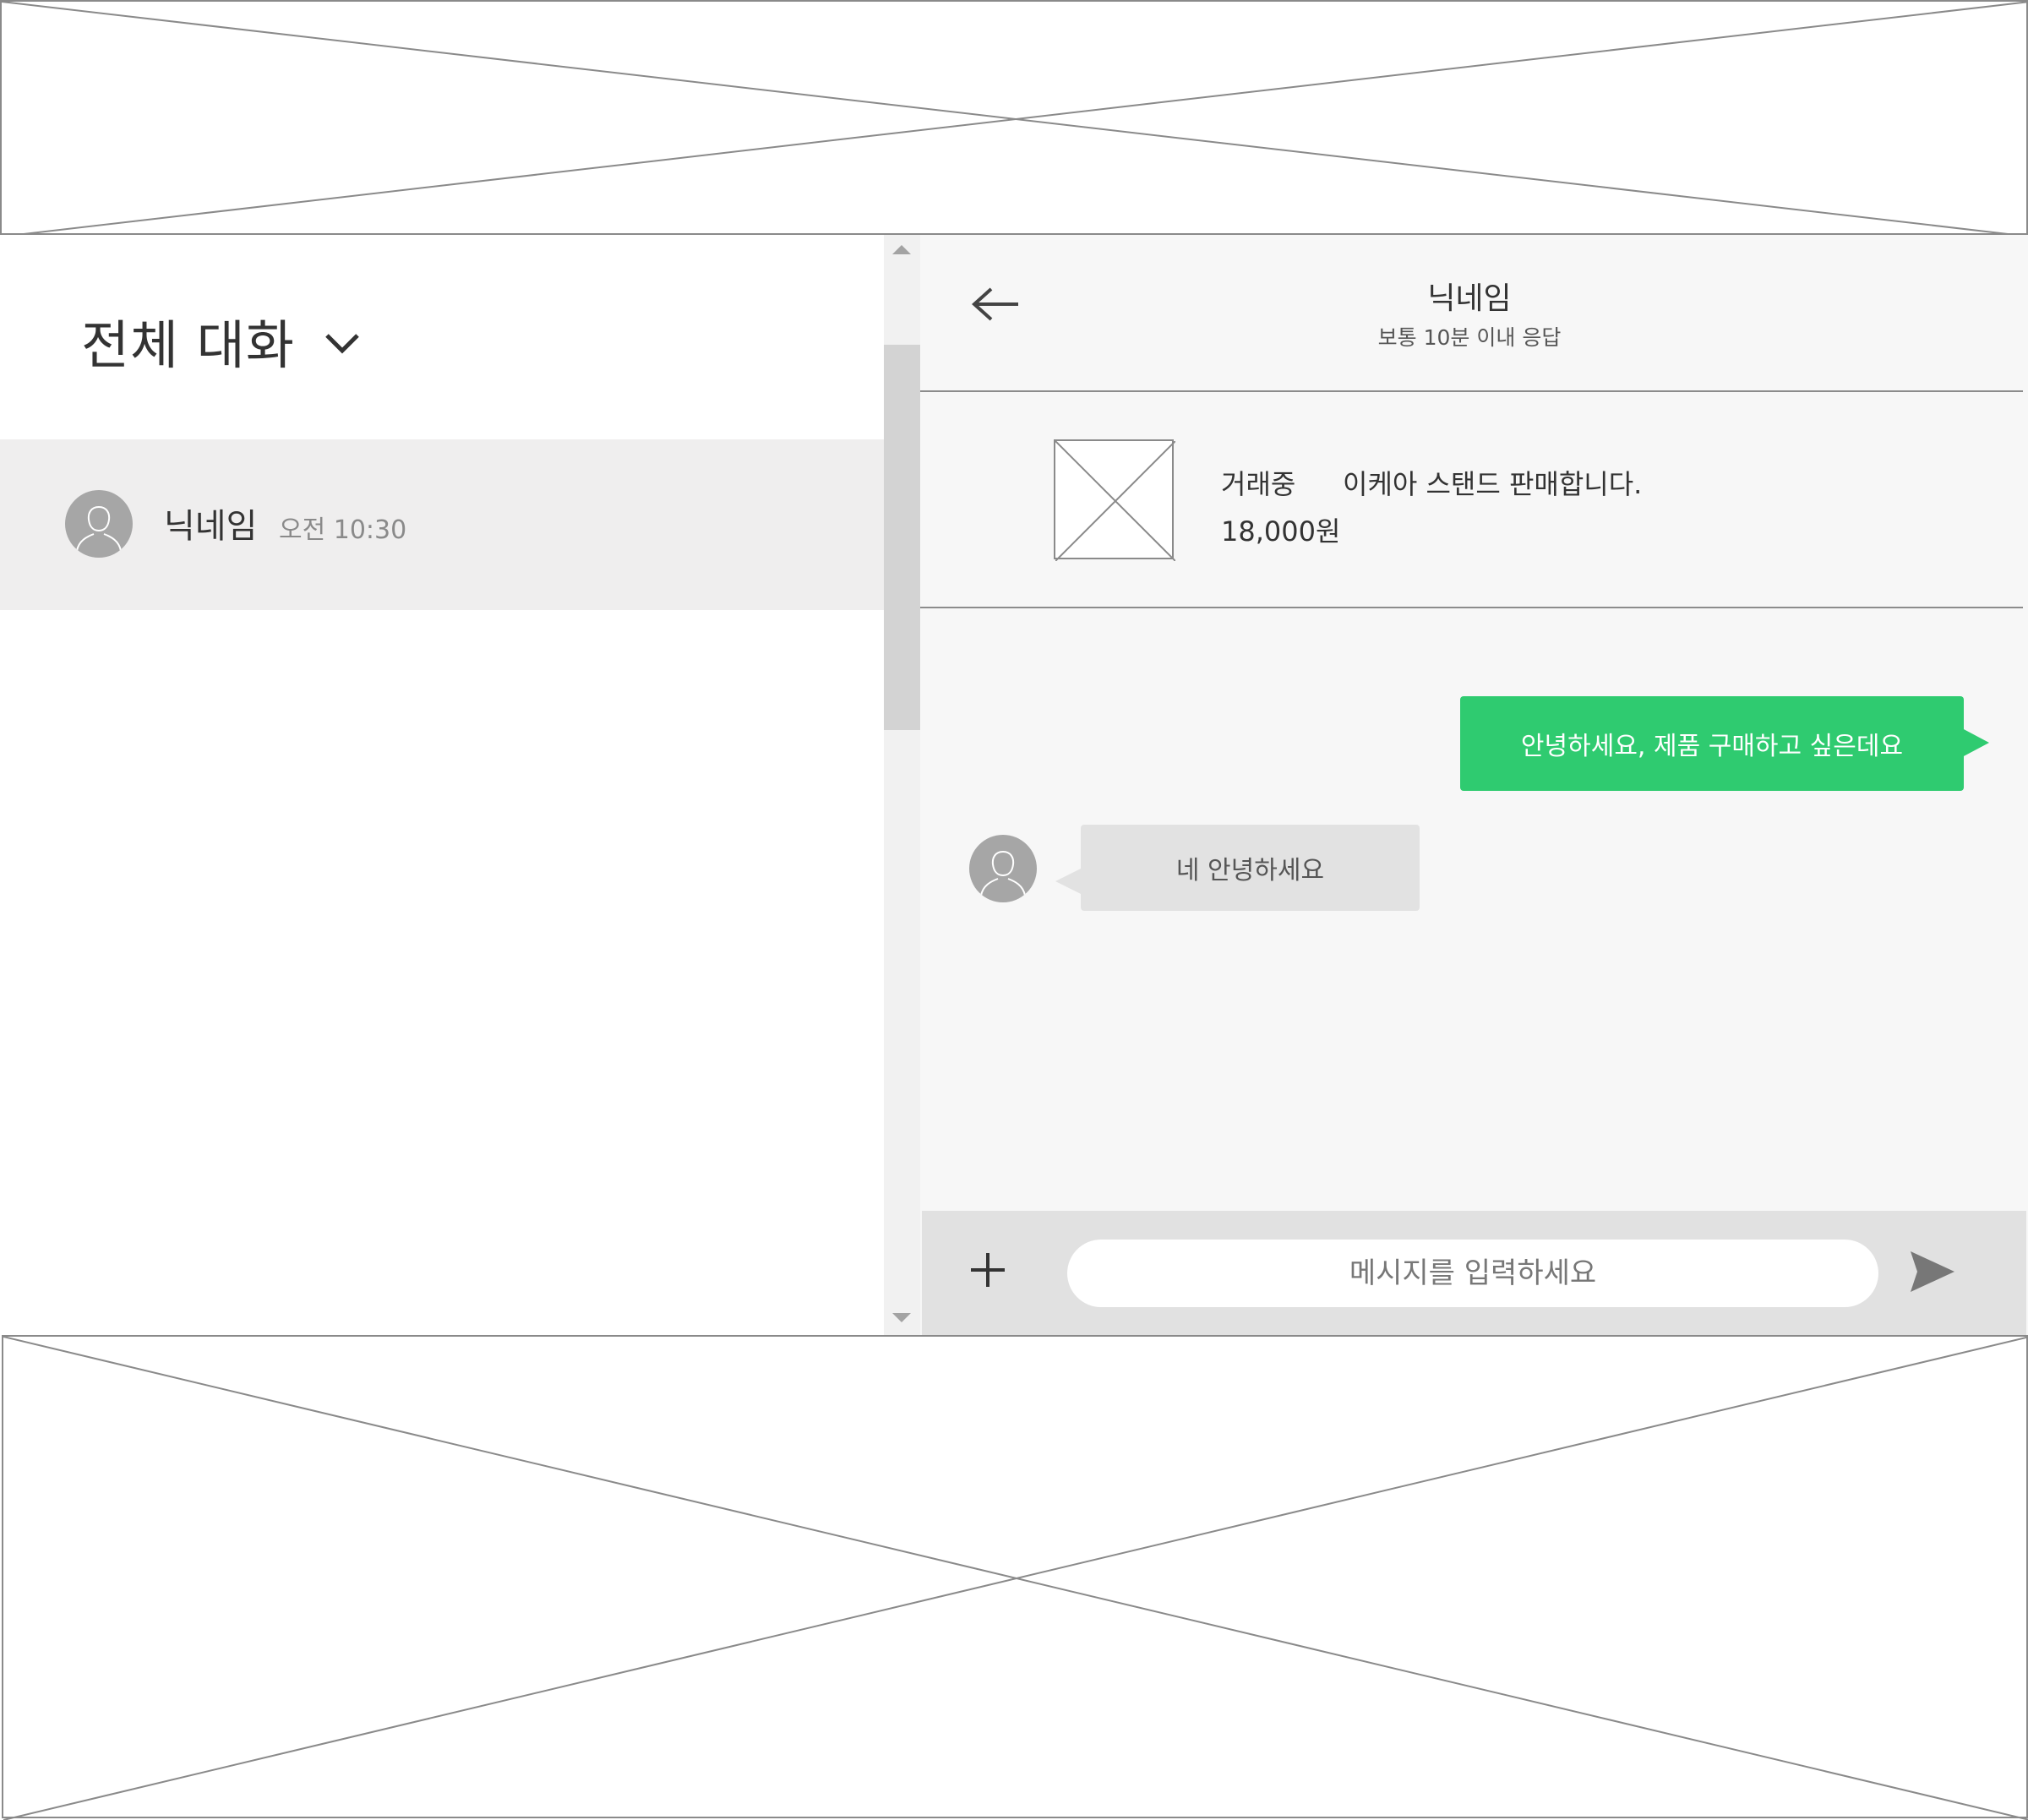  What do you see at coordinates (987, 1270) in the screenshot?
I see `plus-icon` at bounding box center [987, 1270].